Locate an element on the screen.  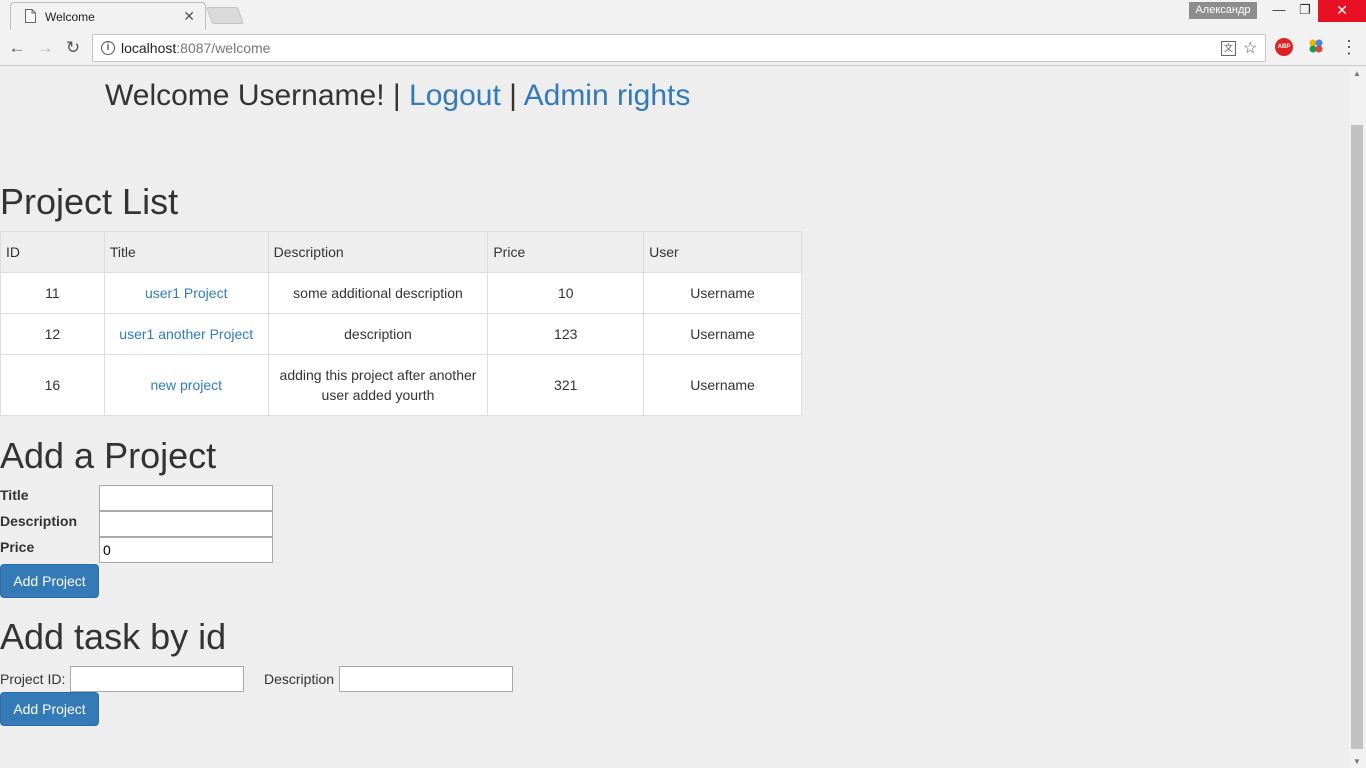
cell-title: user1 another Project is located at coordinates (186, 334).